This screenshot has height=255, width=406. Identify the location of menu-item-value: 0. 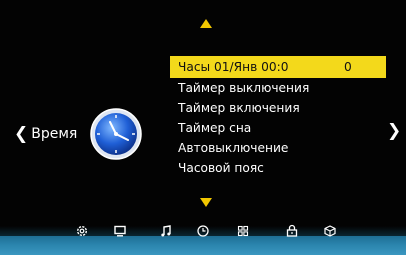
(348, 67).